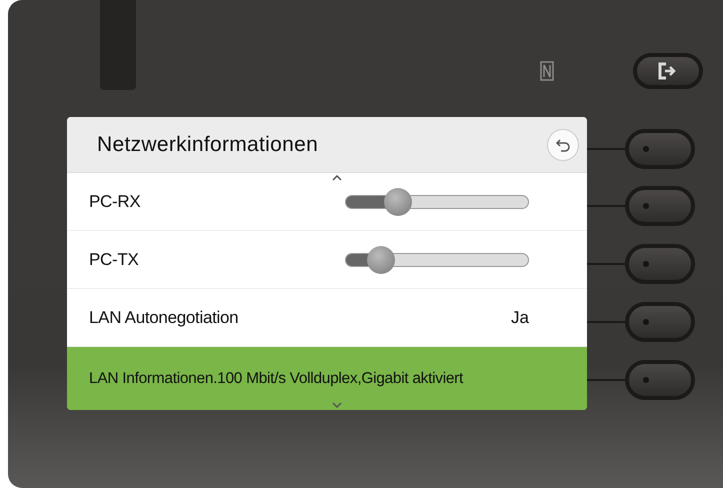  Describe the element at coordinates (520, 318) in the screenshot. I see `row-value: Ja` at that location.